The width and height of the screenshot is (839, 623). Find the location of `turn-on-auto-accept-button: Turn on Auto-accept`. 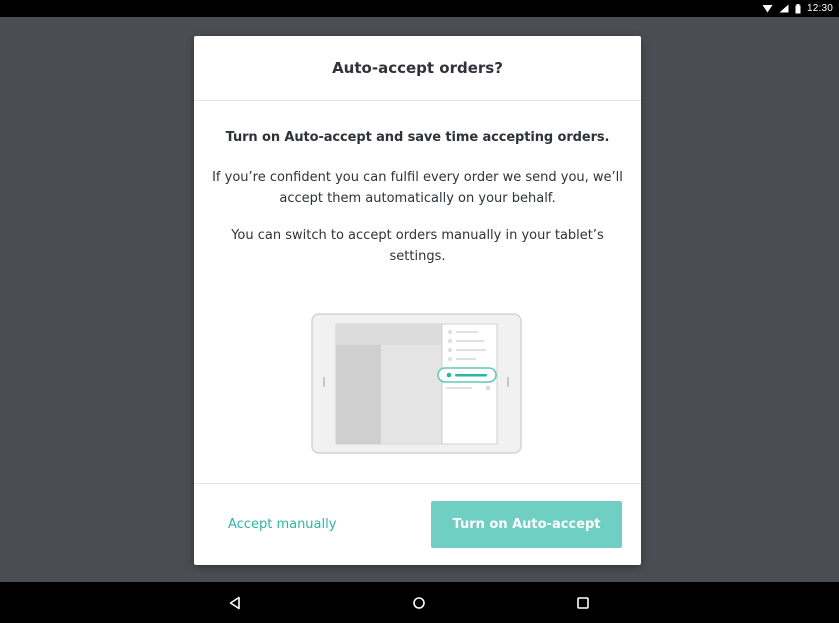

turn-on-auto-accept-button: Turn on Auto-accept is located at coordinates (526, 524).